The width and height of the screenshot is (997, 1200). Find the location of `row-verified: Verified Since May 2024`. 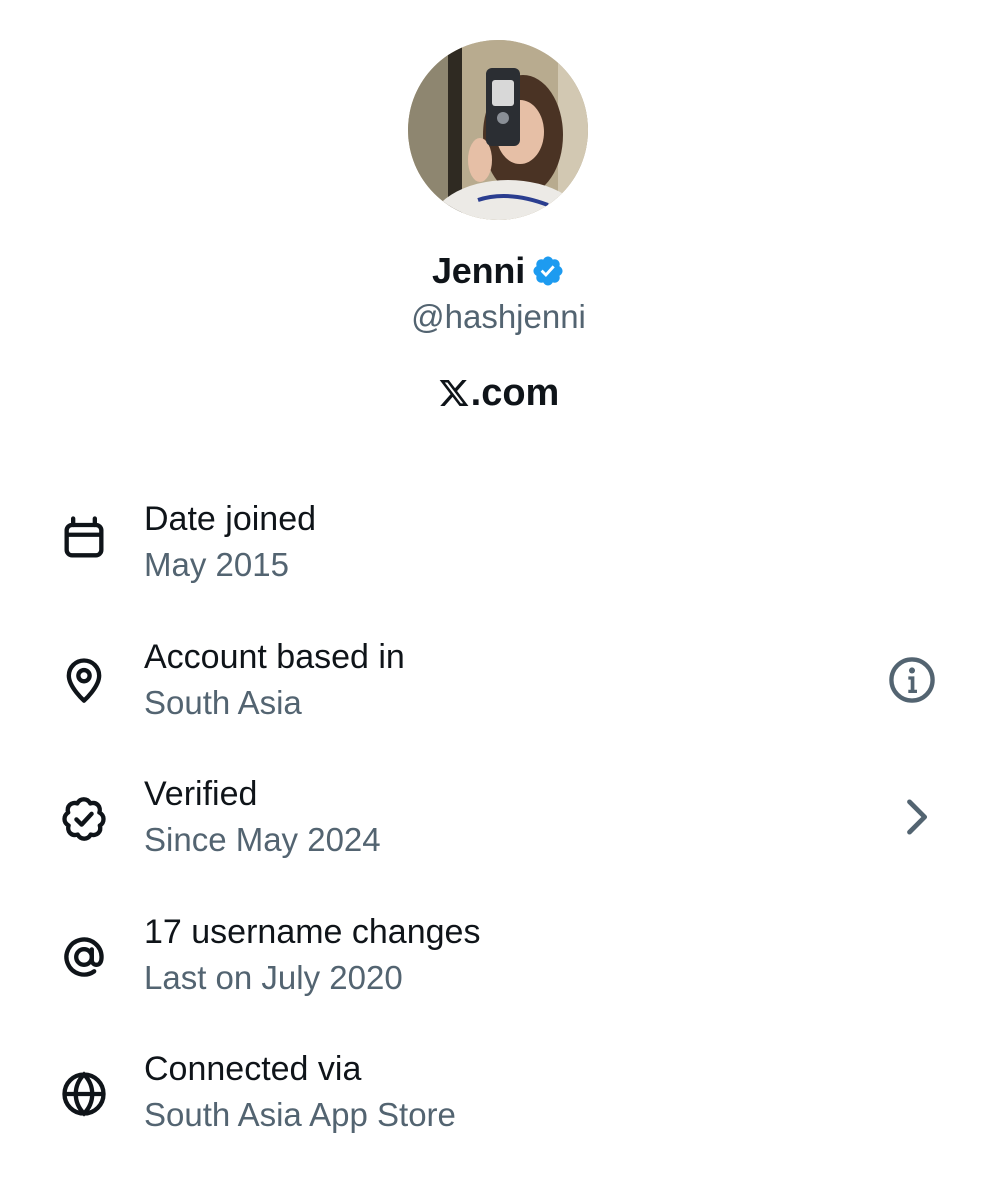

row-verified: Verified Since May 2024 is located at coordinates (498, 821).